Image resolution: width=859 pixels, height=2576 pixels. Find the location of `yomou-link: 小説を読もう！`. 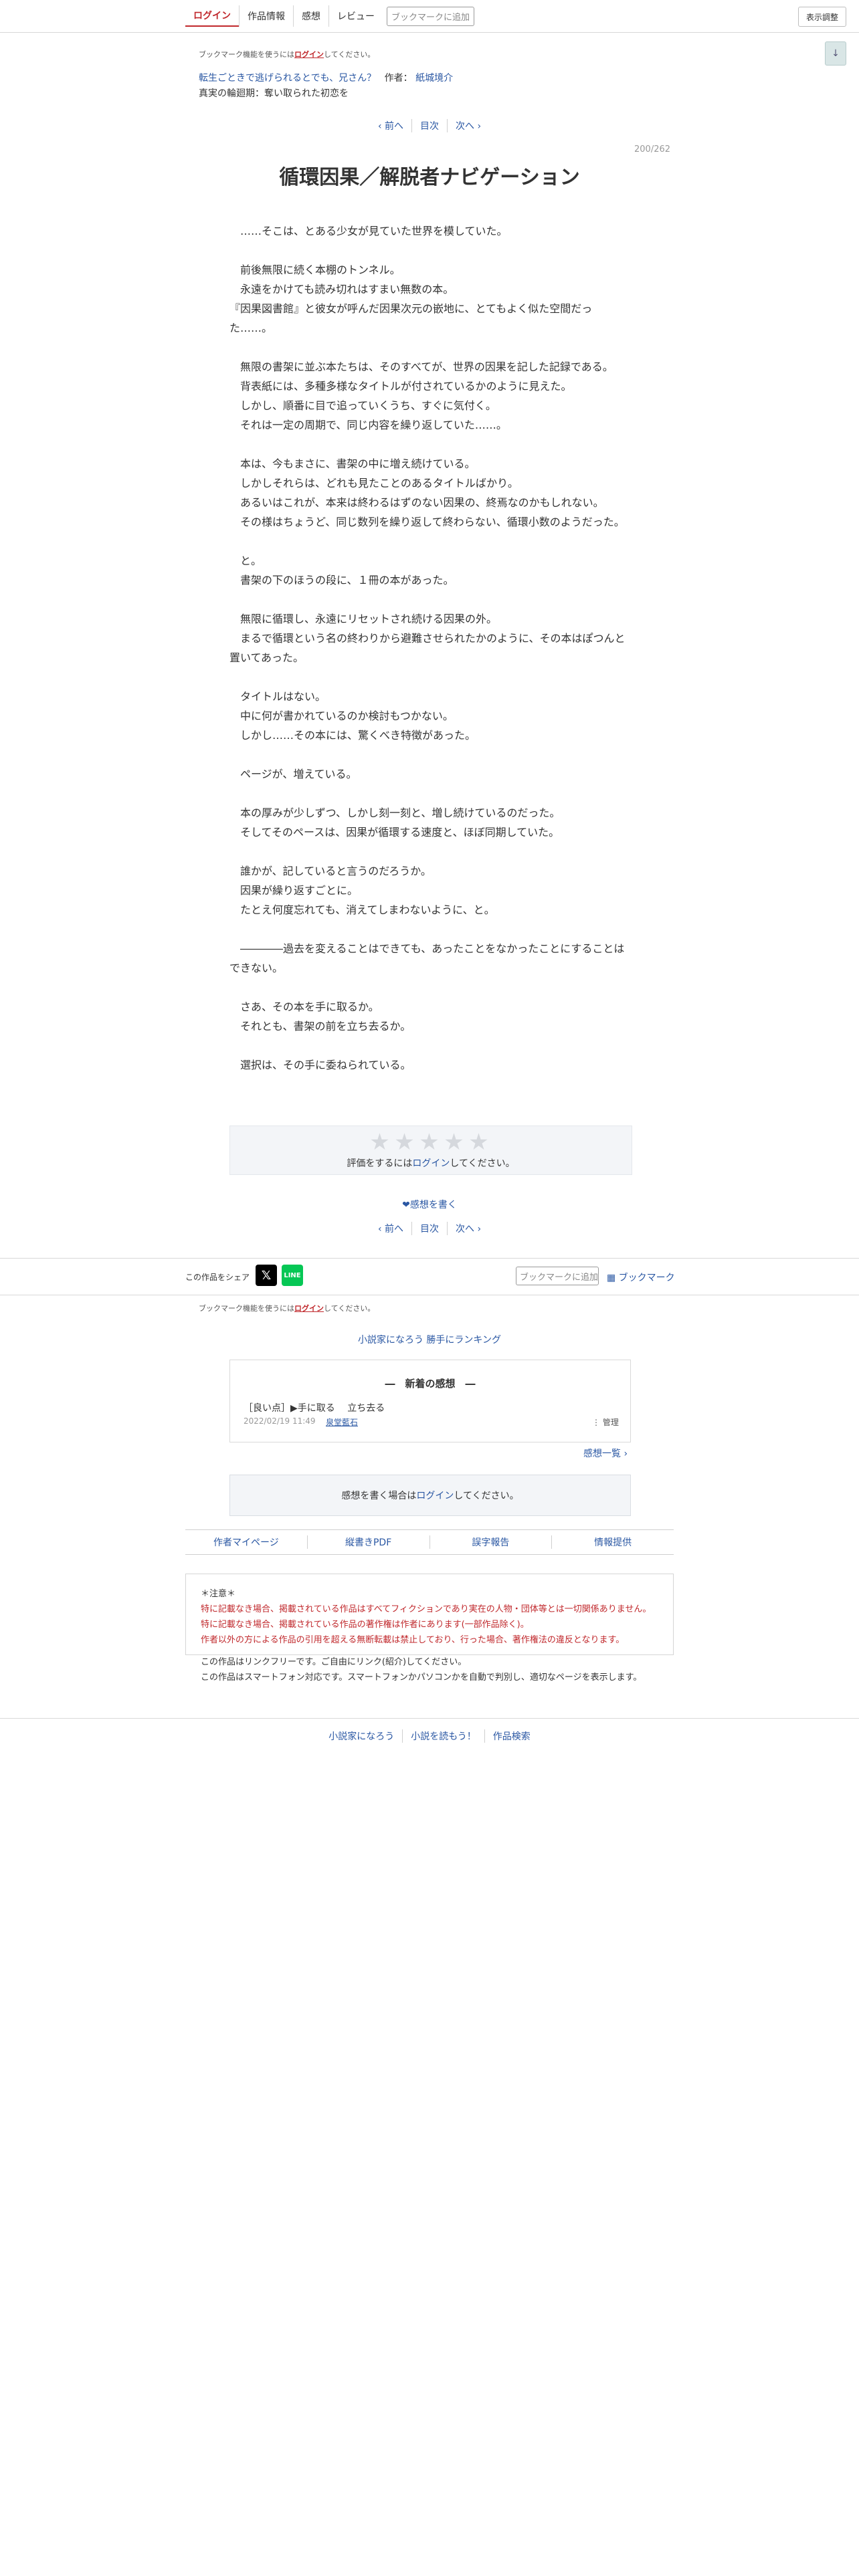

yomou-link: 小説を読もう！ is located at coordinates (443, 1736).